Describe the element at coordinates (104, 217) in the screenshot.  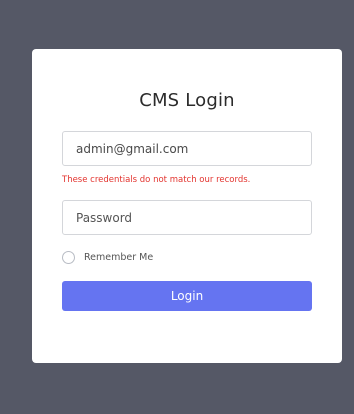
I see `password-placeholder: Password` at that location.